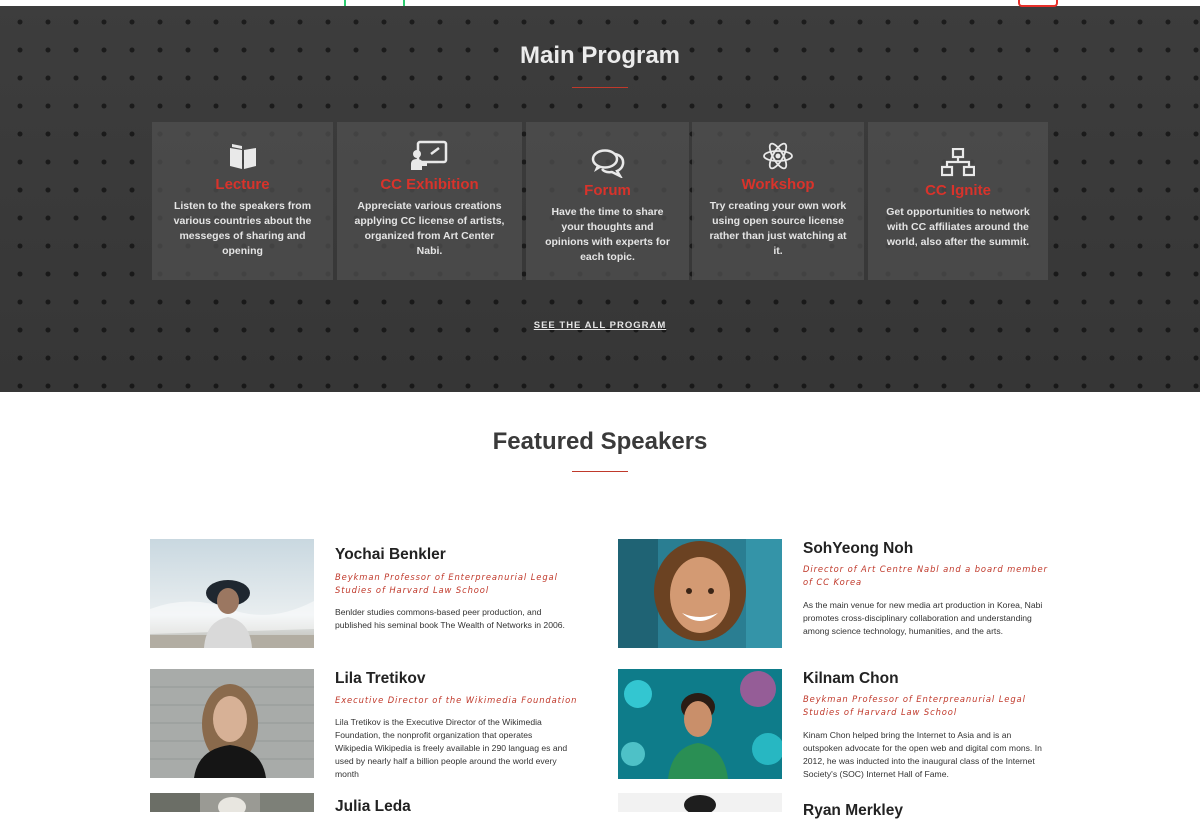 This screenshot has height=820, width=1200. What do you see at coordinates (778, 184) in the screenshot?
I see `card-title: Workshop` at bounding box center [778, 184].